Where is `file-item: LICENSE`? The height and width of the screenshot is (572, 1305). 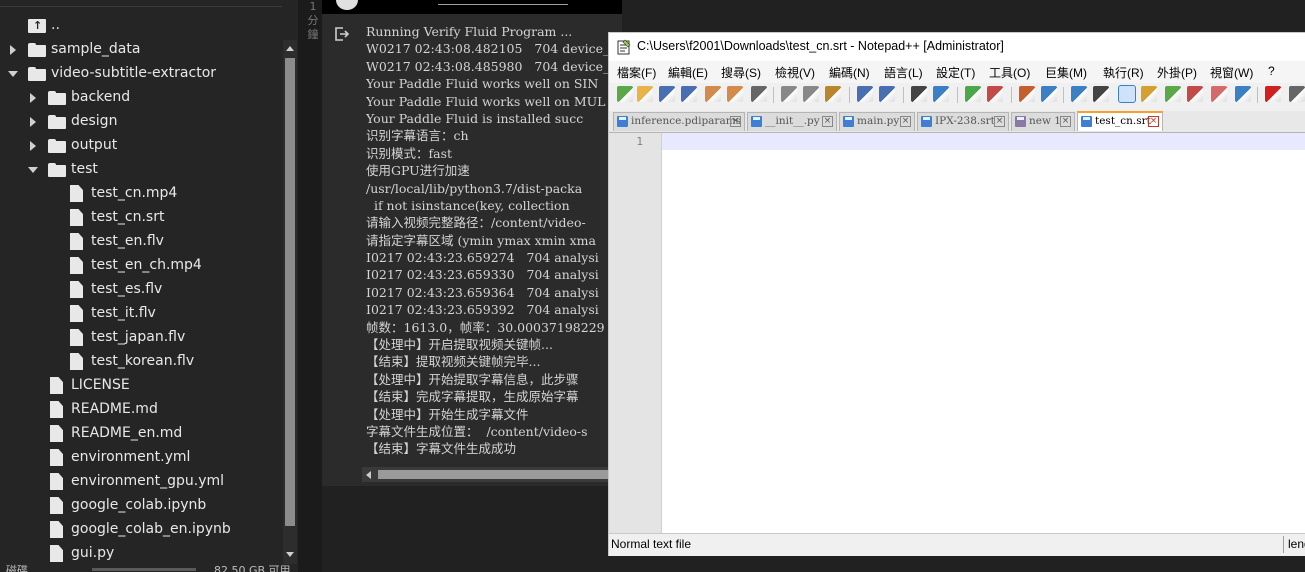 file-item: LICENSE is located at coordinates (140, 386).